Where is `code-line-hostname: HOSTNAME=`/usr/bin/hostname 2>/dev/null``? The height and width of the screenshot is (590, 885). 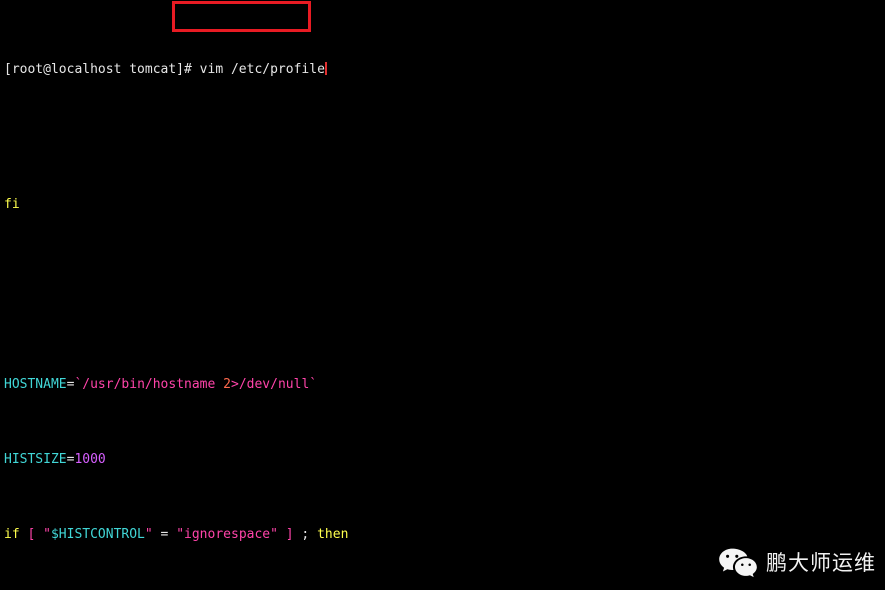
code-line-hostname: HOSTNAME=`/usr/bin/hostname 2>/dev/null` is located at coordinates (442, 384).